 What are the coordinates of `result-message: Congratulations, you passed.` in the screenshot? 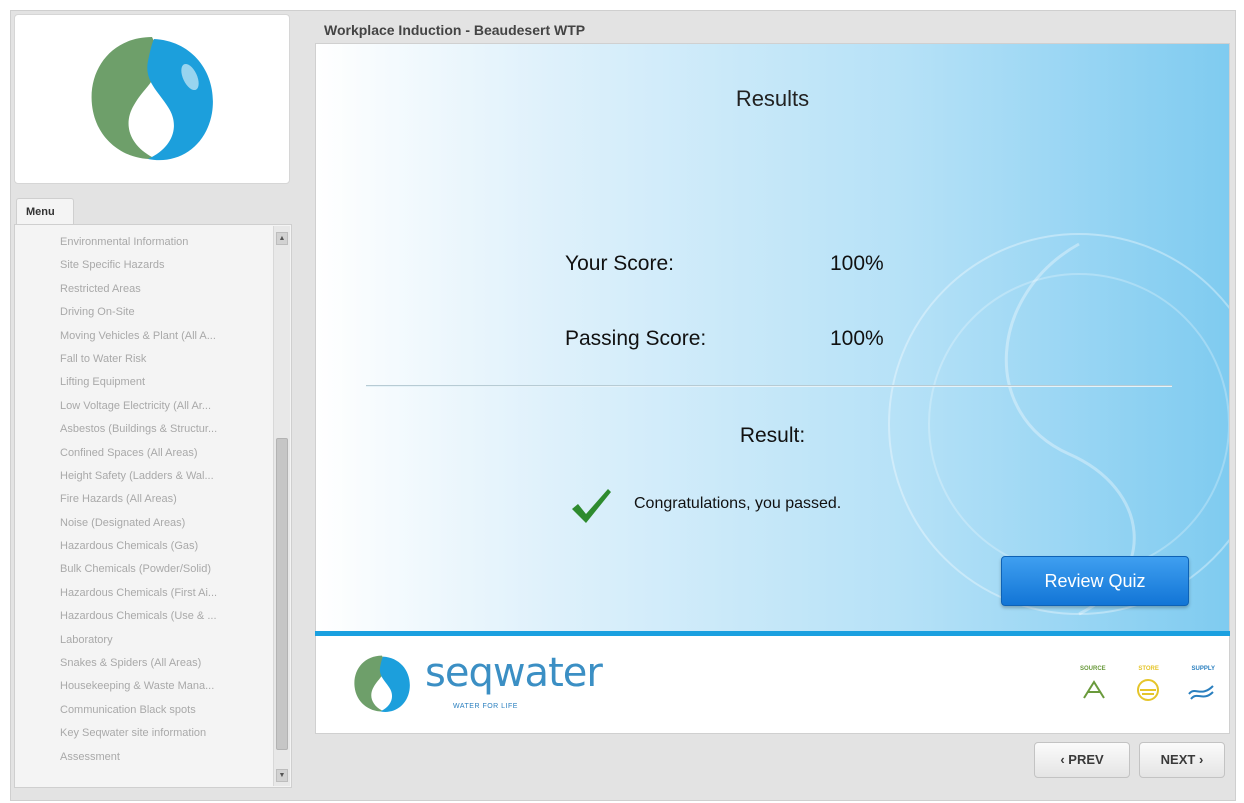 It's located at (738, 503).